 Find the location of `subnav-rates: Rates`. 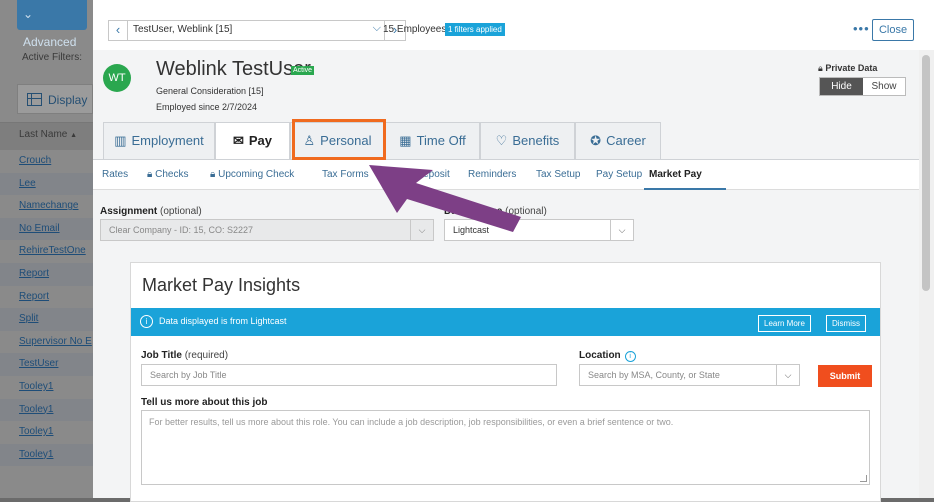

subnav-rates: Rates is located at coordinates (115, 174).